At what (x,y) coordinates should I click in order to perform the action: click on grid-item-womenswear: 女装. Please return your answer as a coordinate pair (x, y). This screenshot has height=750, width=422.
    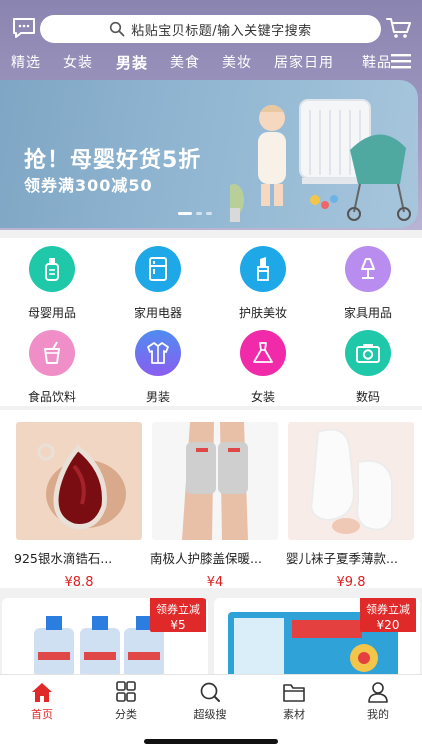
    Looking at the image, I should click on (263, 370).